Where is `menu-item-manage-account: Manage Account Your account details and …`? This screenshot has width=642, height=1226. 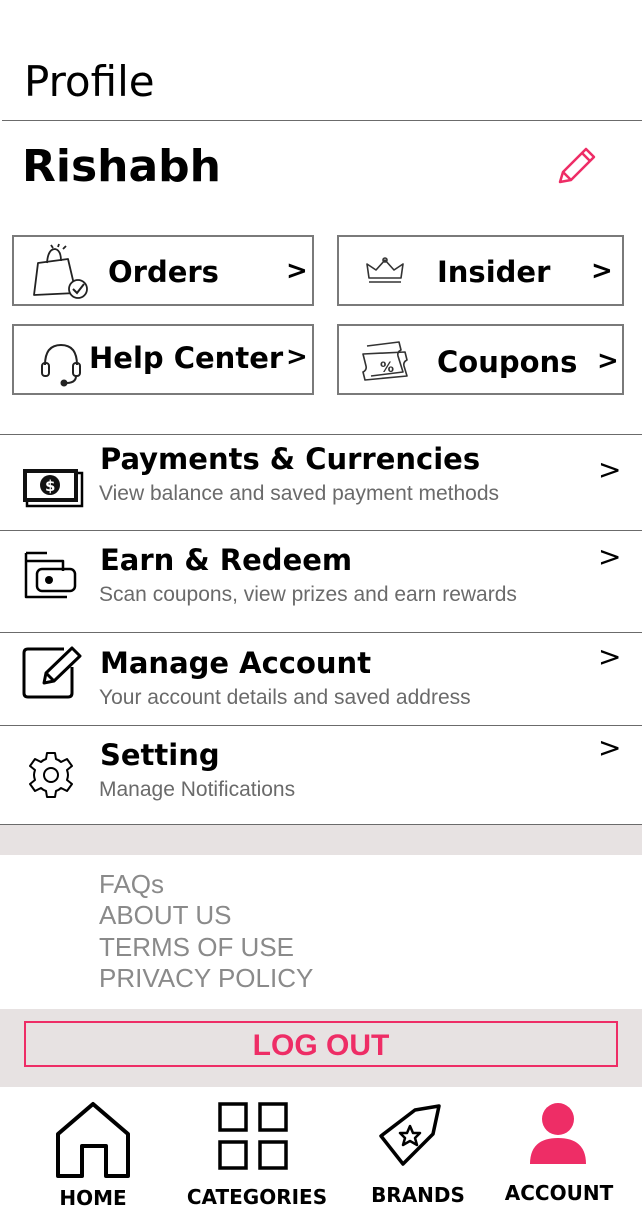
menu-item-manage-account: Manage Account Your account details and … is located at coordinates (321, 679).